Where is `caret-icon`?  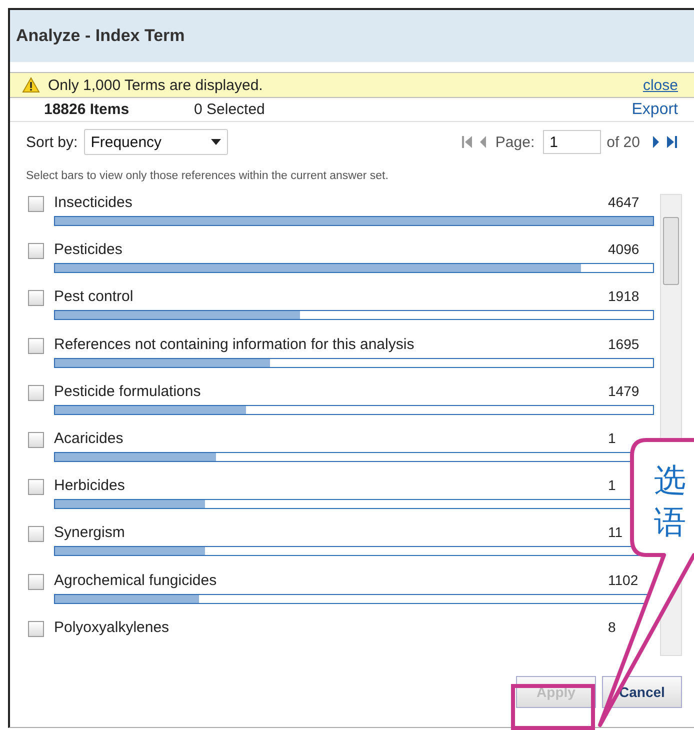 caret-icon is located at coordinates (215, 142).